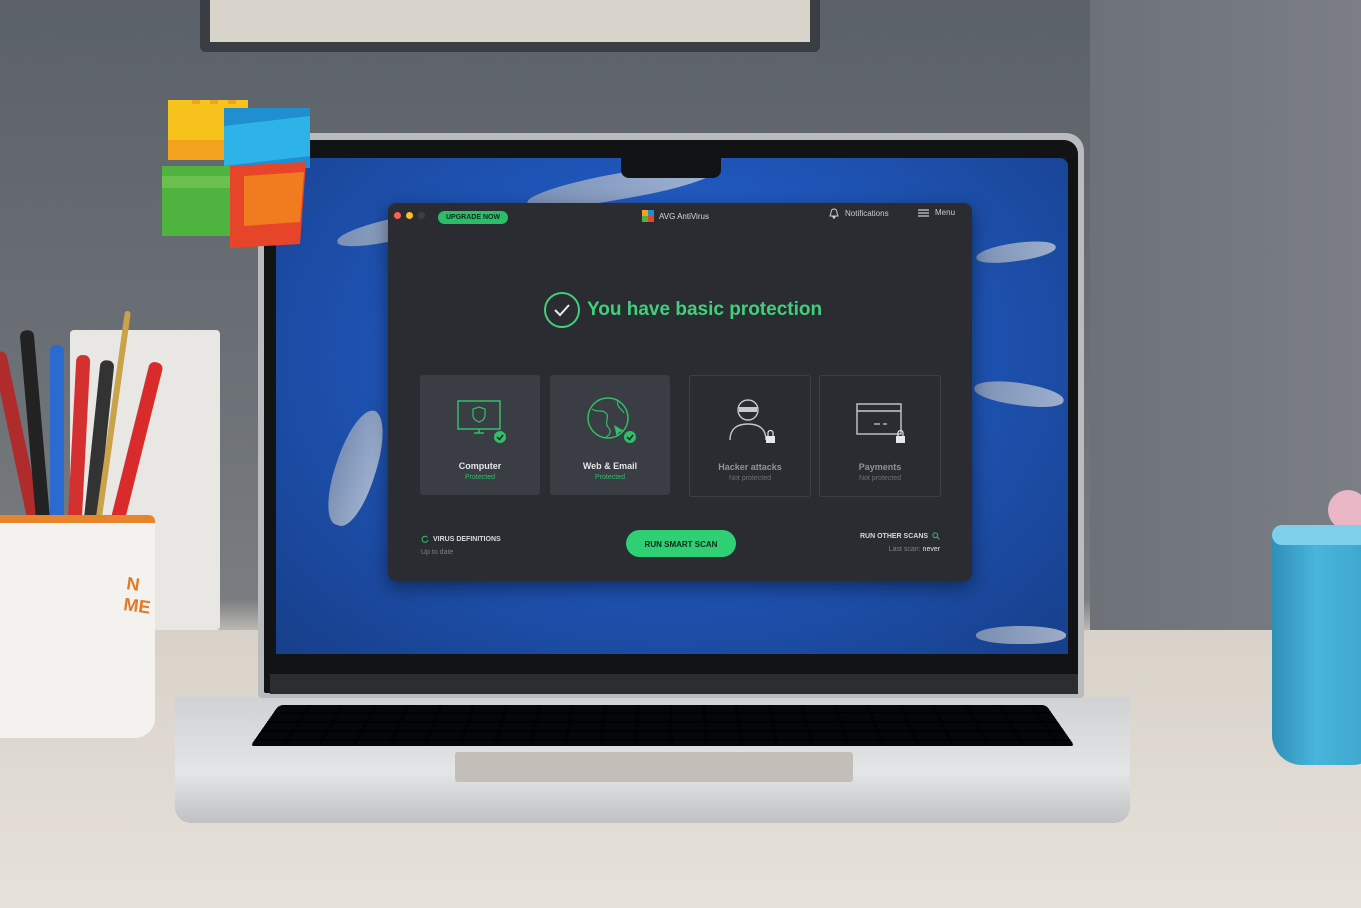 The height and width of the screenshot is (908, 1361). I want to click on avg-logo-icon, so click(236, 174).